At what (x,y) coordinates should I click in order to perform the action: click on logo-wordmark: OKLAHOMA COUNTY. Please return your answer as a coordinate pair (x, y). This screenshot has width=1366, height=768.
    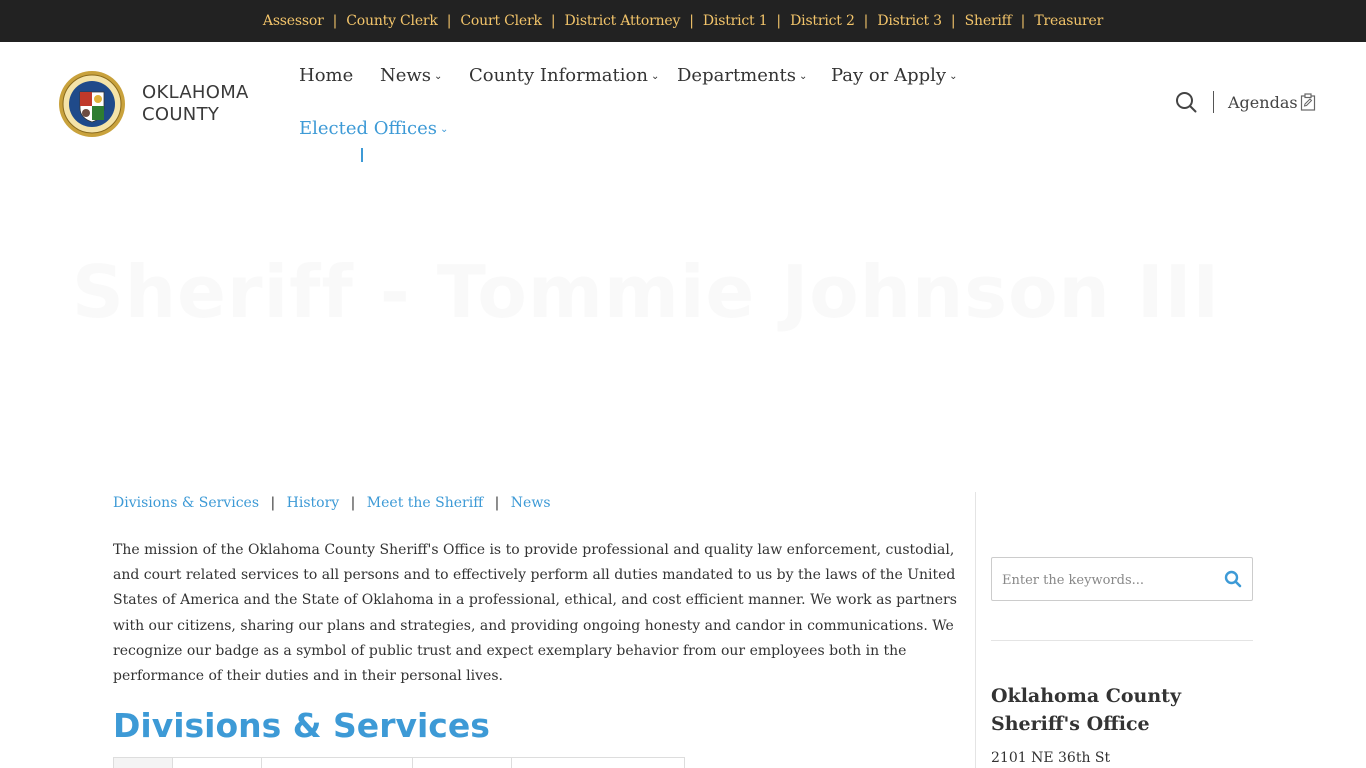
    Looking at the image, I should click on (195, 104).